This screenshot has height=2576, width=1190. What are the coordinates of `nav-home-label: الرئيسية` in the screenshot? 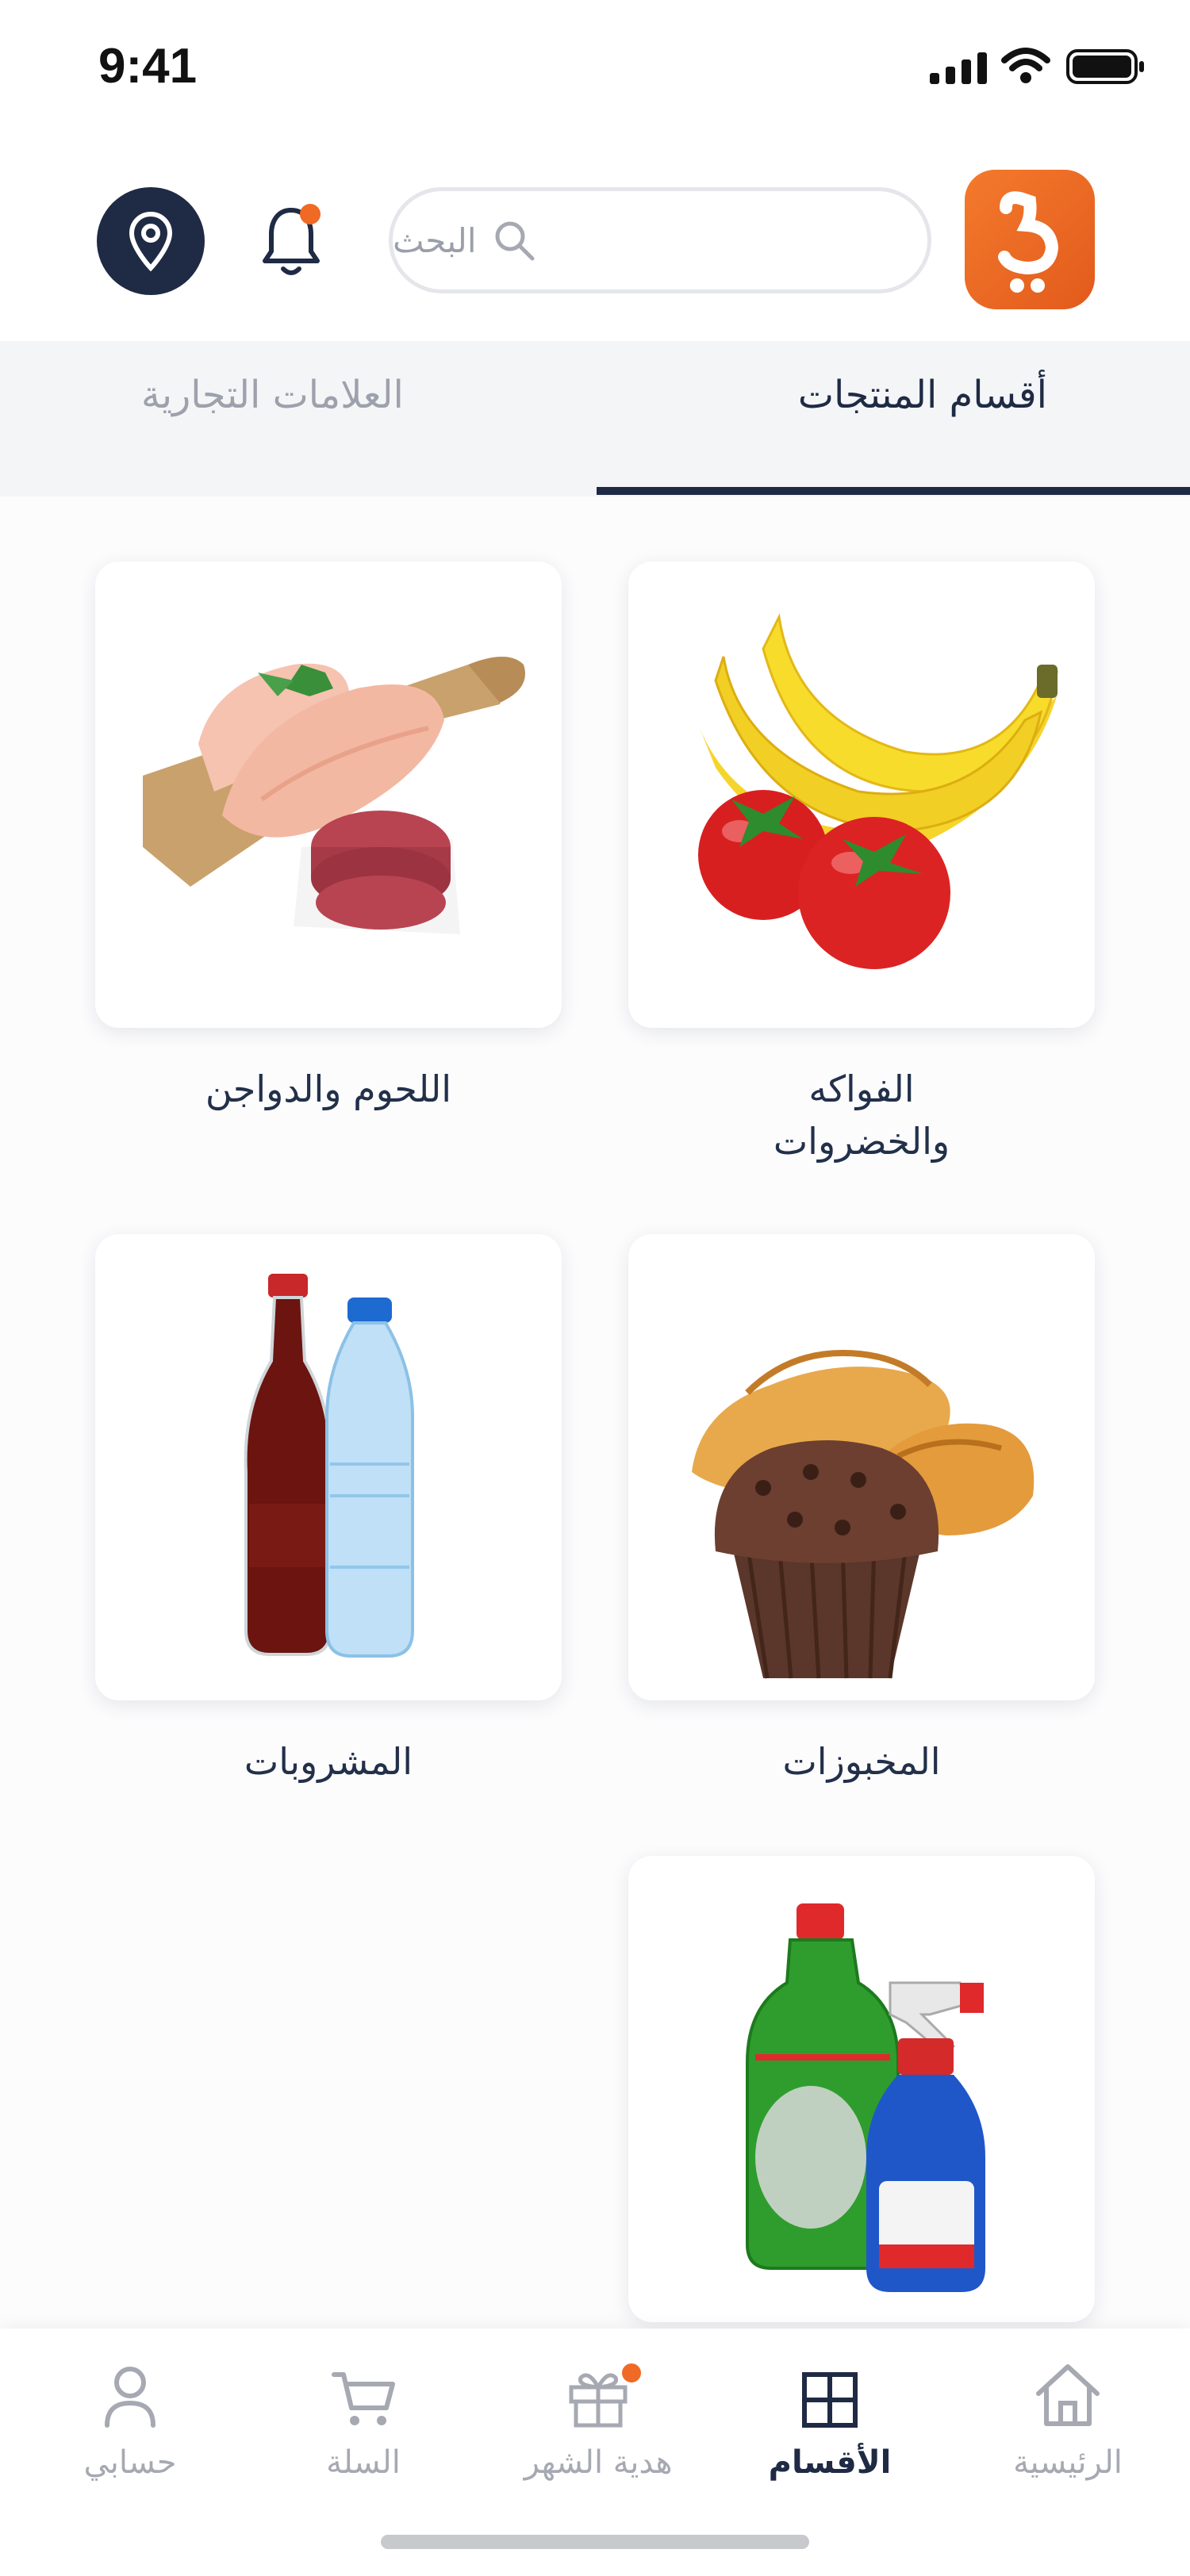 It's located at (1068, 2462).